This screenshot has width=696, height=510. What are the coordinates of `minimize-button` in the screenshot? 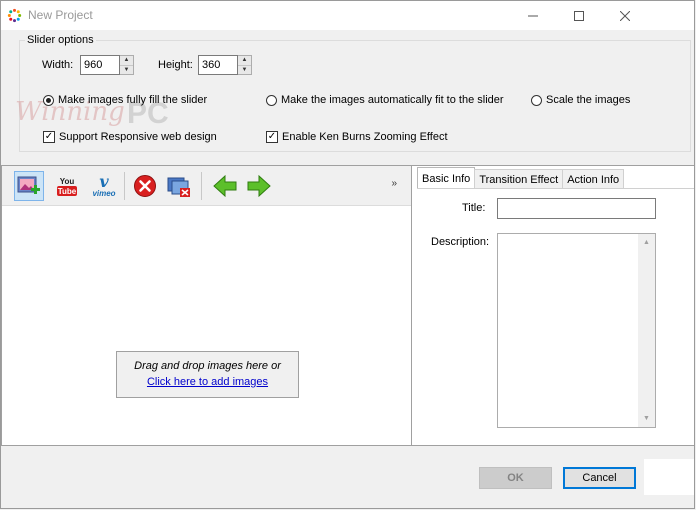 It's located at (533, 15).